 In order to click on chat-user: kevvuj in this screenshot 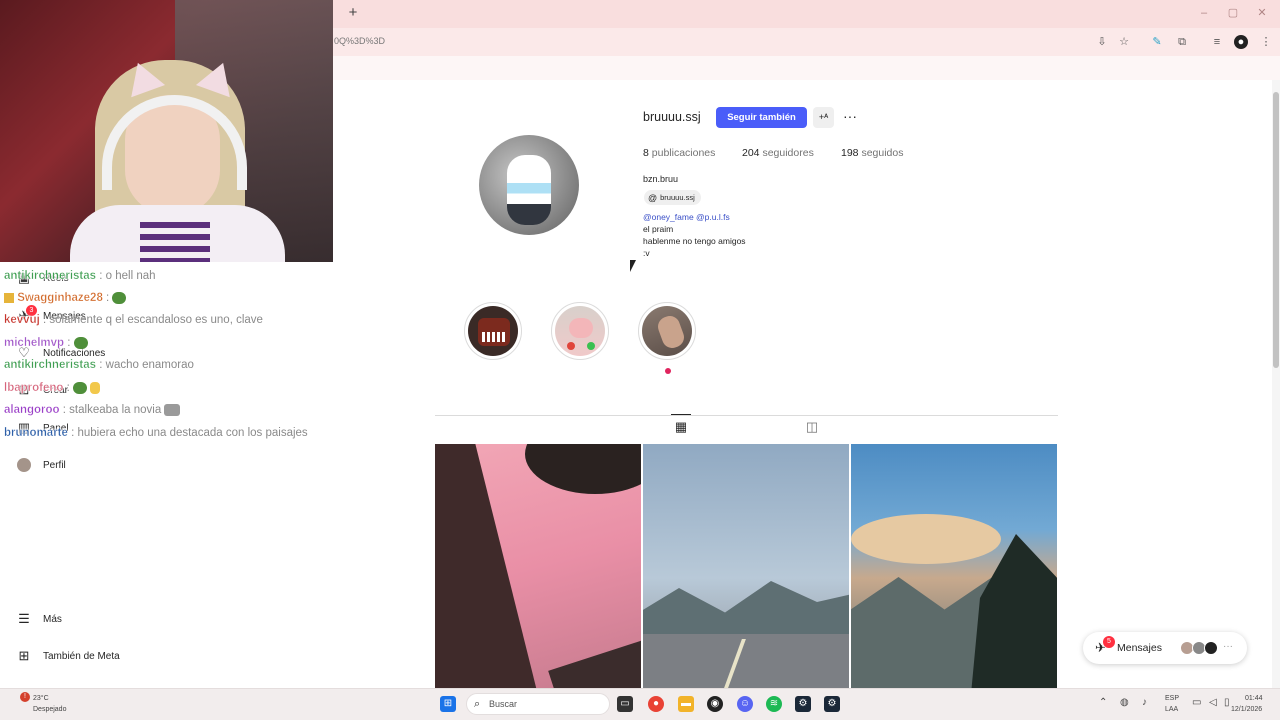, I will do `click(22, 320)`.